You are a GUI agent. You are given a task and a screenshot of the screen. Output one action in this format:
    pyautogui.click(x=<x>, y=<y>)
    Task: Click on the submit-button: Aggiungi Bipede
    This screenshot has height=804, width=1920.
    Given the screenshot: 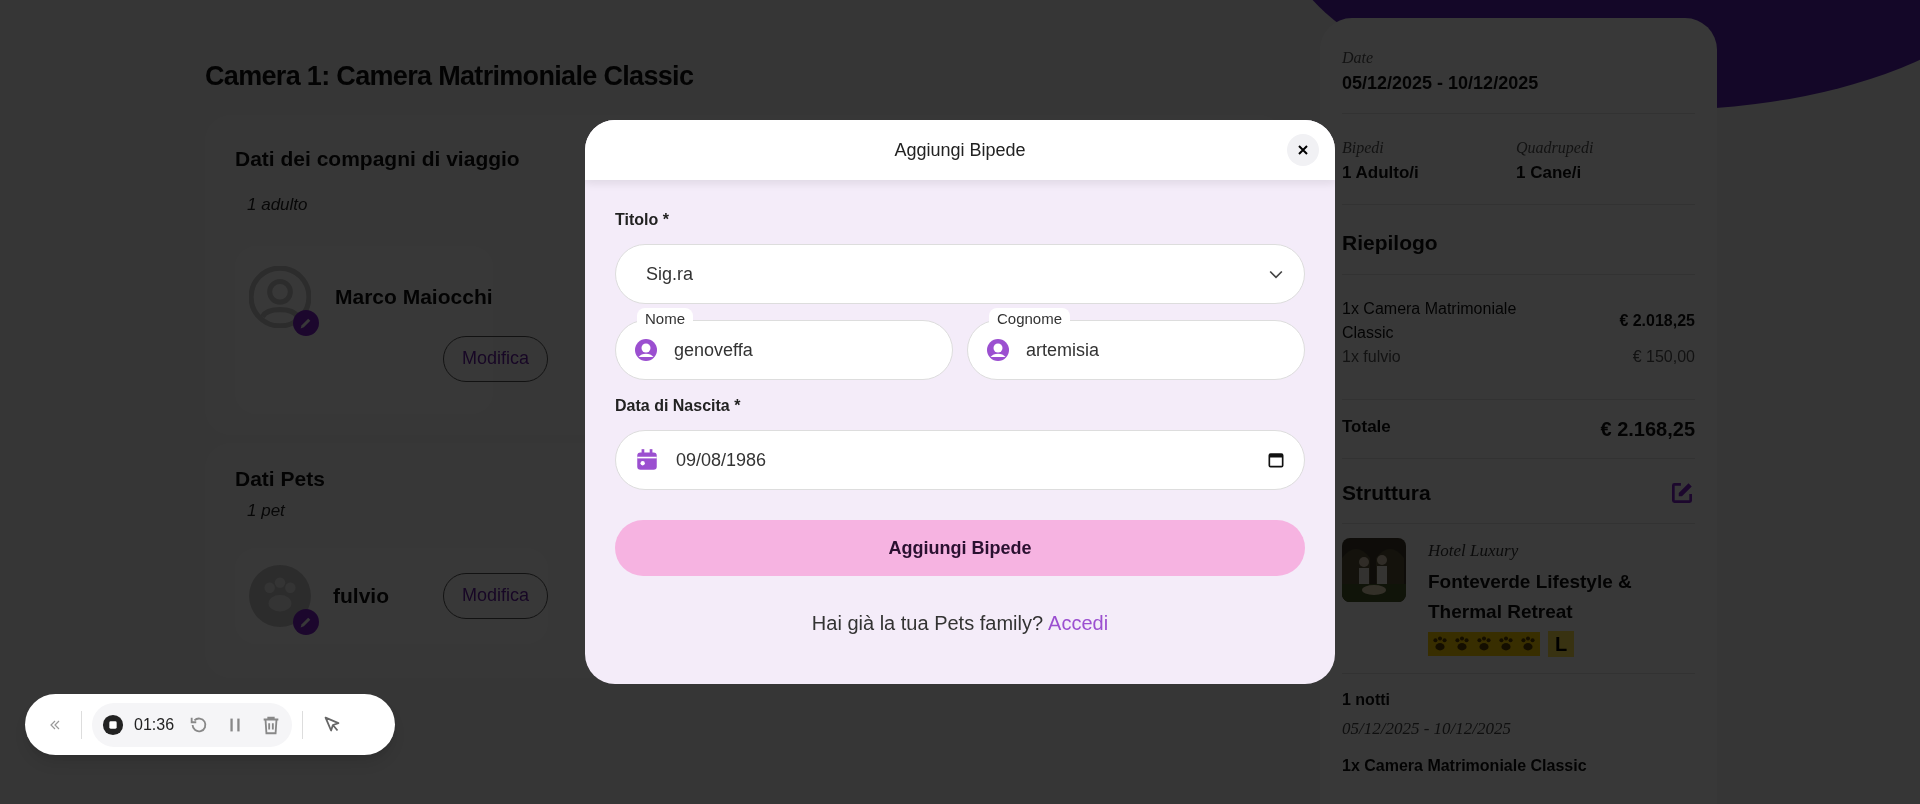 What is the action you would take?
    pyautogui.click(x=960, y=548)
    